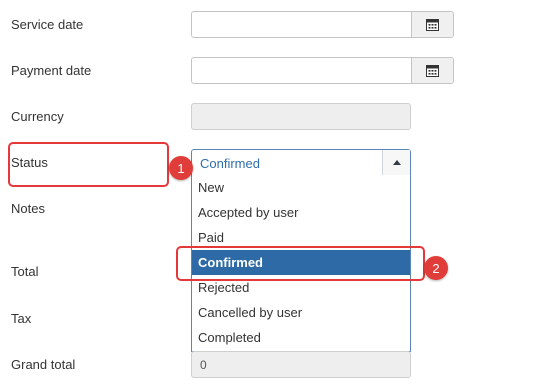  Describe the element at coordinates (25, 271) in the screenshot. I see `total-label: Total` at that location.